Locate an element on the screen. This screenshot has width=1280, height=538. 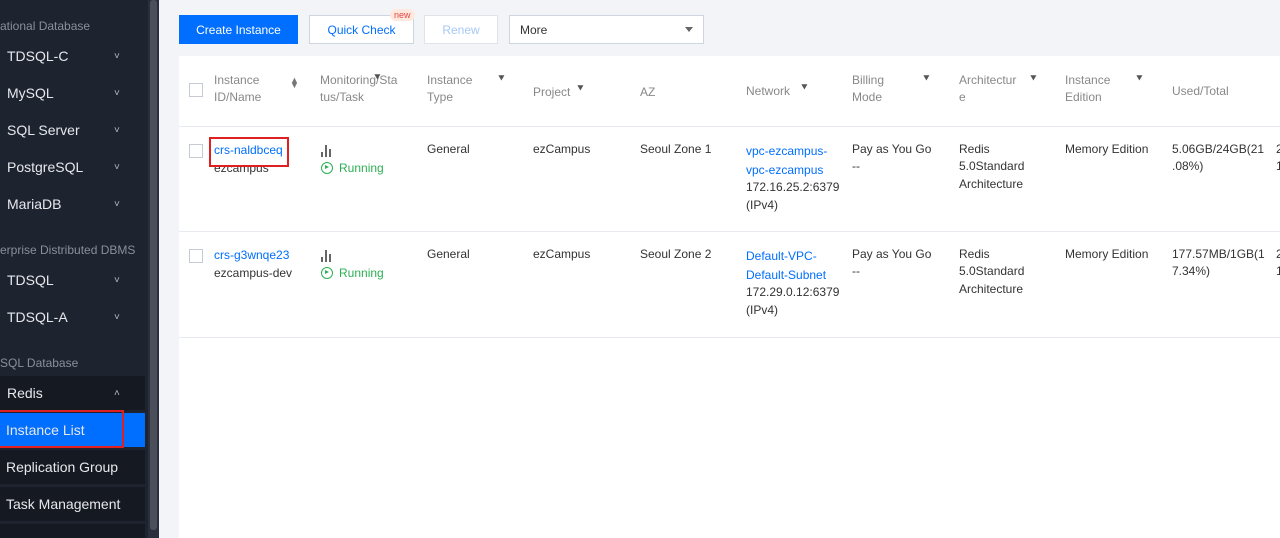
instance-name: ezcampus-dev is located at coordinates (253, 273).